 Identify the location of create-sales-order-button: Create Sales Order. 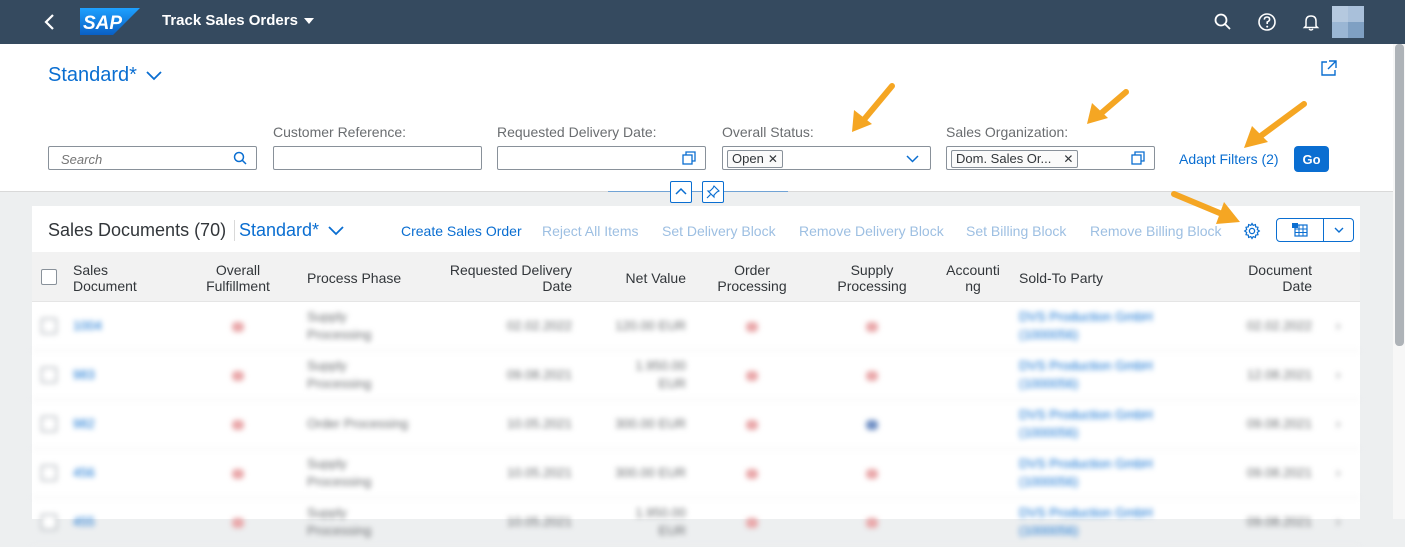
(461, 231).